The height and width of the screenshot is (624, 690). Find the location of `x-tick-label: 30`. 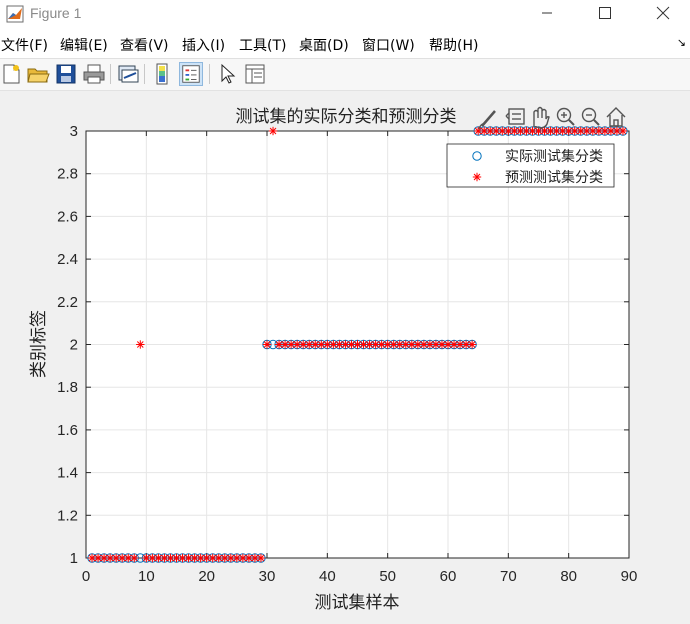

x-tick-label: 30 is located at coordinates (267, 576).